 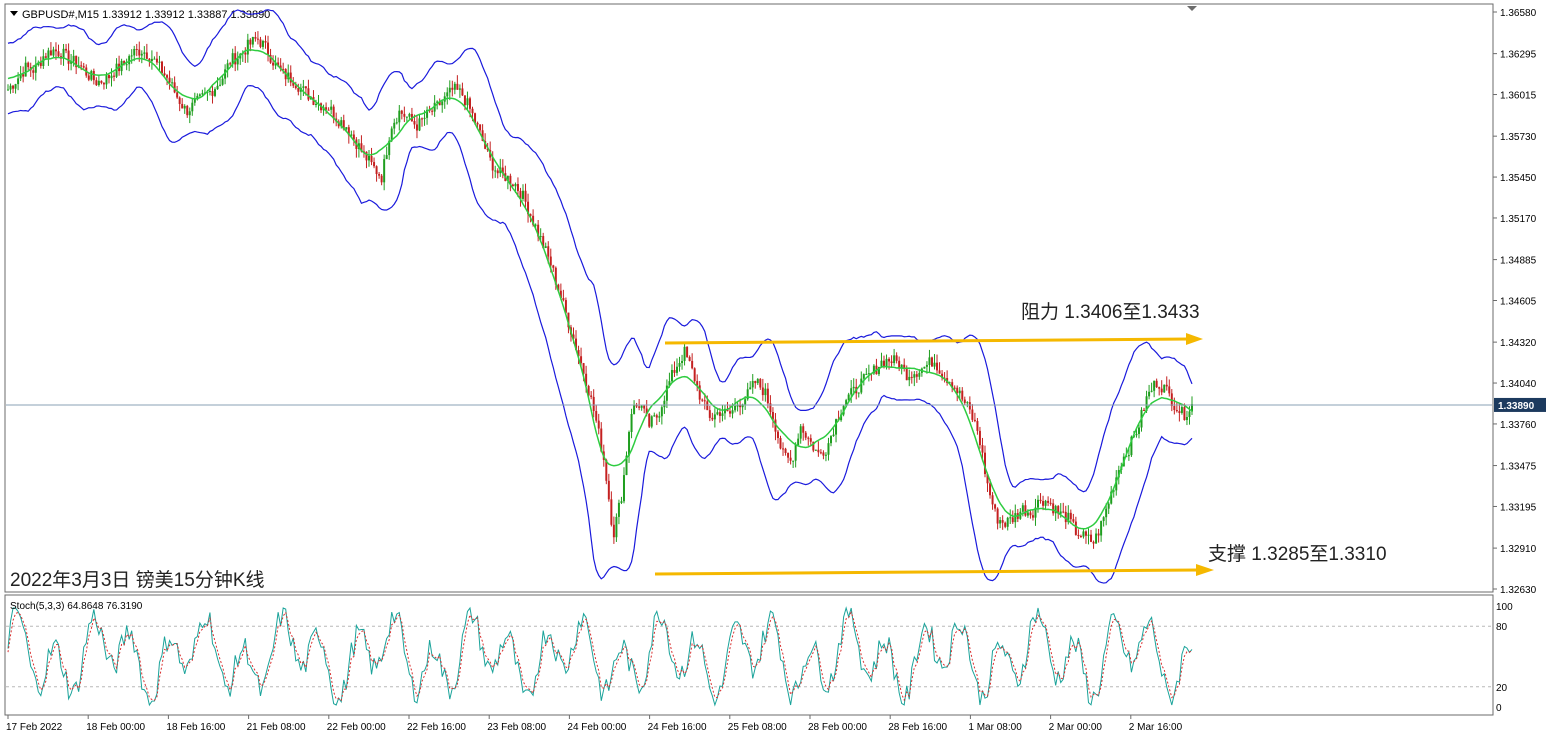 I want to click on x-tick-label: 17 Feb 2022, so click(x=34, y=727).